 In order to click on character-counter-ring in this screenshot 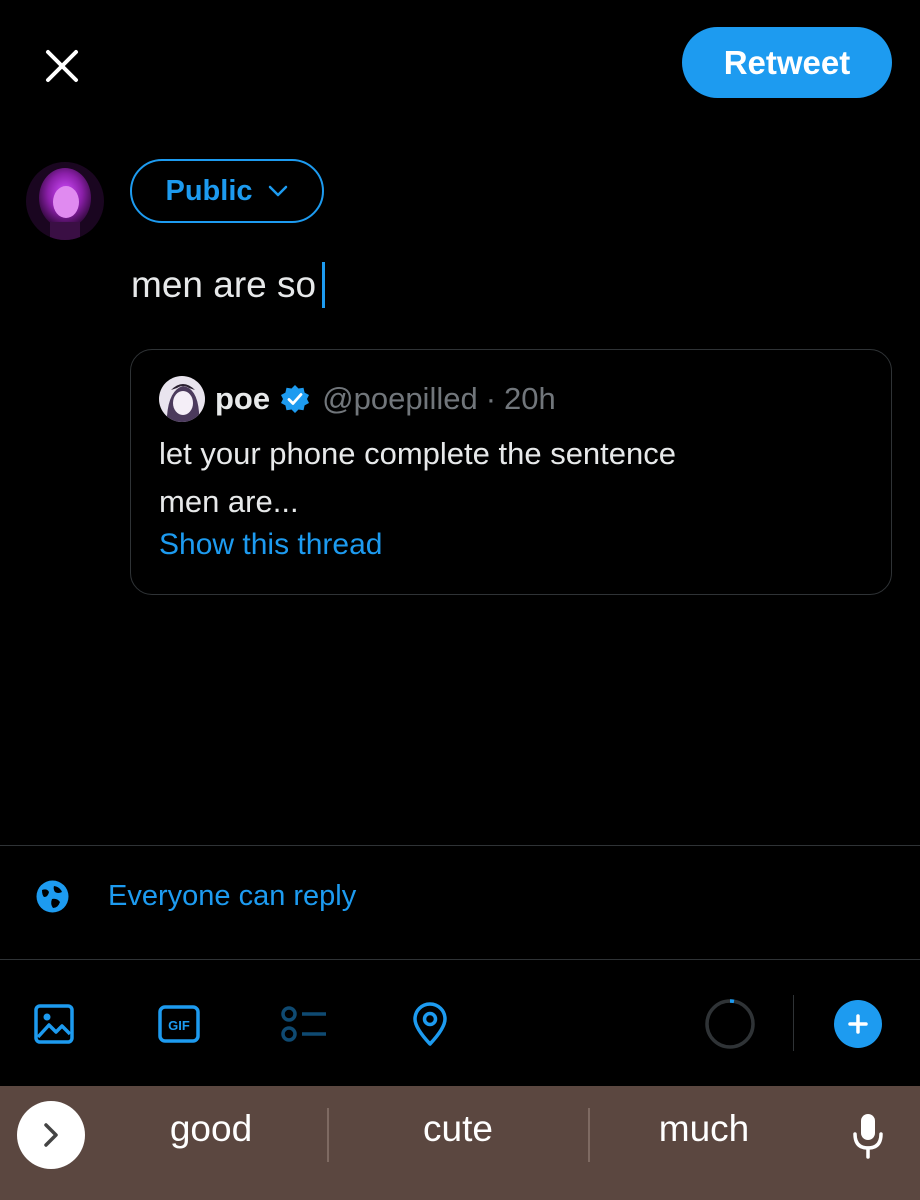, I will do `click(730, 1024)`.